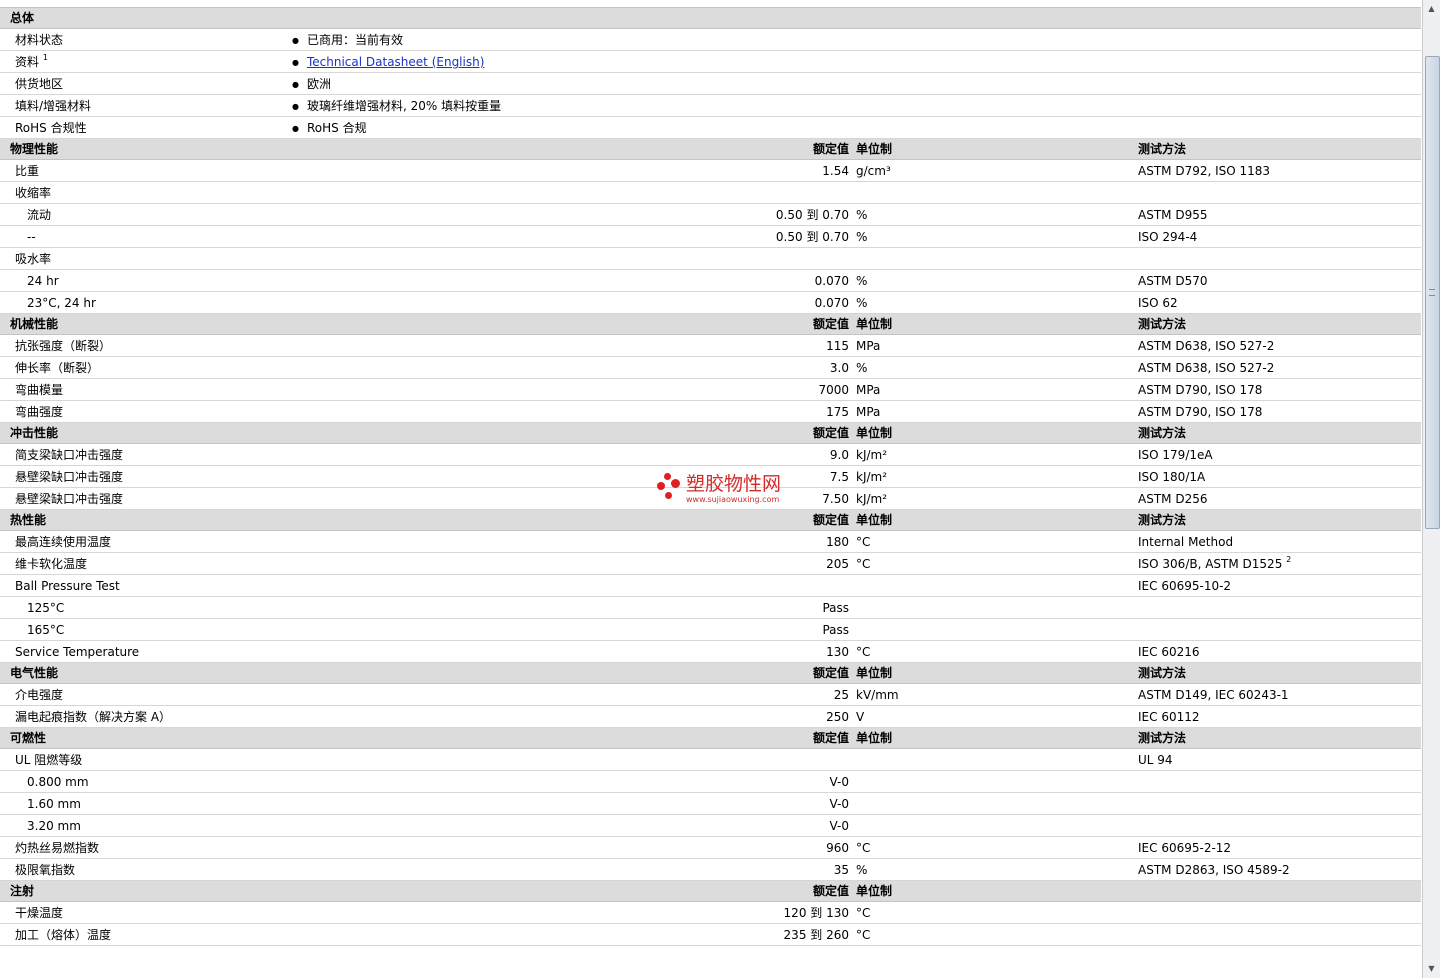  I want to click on unit: MPa, so click(868, 390).